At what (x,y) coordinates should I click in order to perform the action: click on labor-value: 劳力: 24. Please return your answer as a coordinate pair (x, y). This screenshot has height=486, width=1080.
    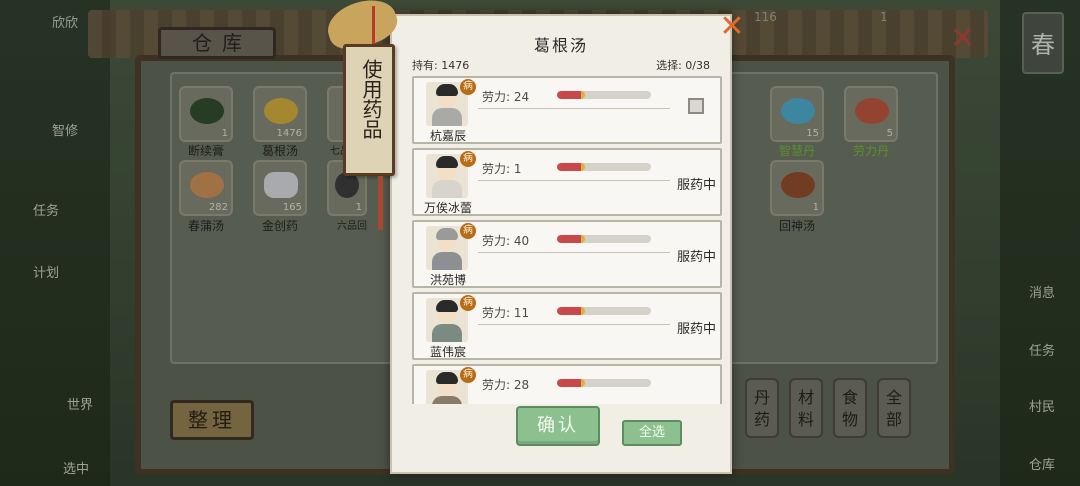
    Looking at the image, I should click on (506, 97).